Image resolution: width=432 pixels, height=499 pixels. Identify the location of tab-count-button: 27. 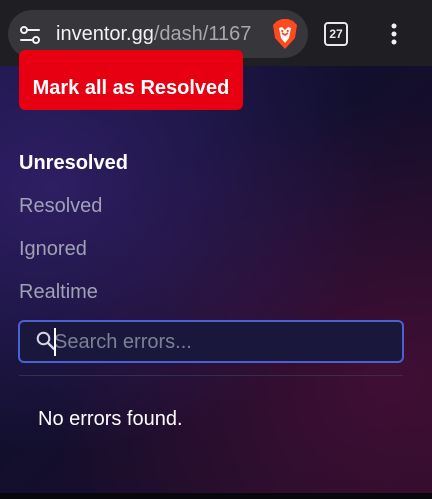
(336, 34).